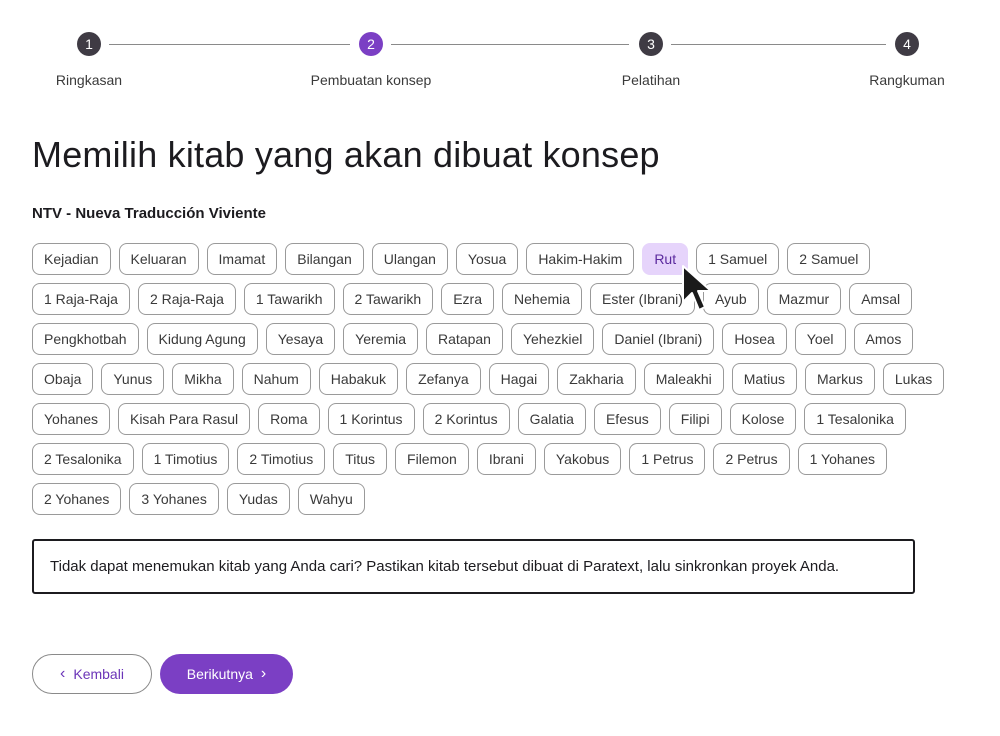  Describe the element at coordinates (77, 499) in the screenshot. I see `book-chip: 2 Yohanes` at that location.